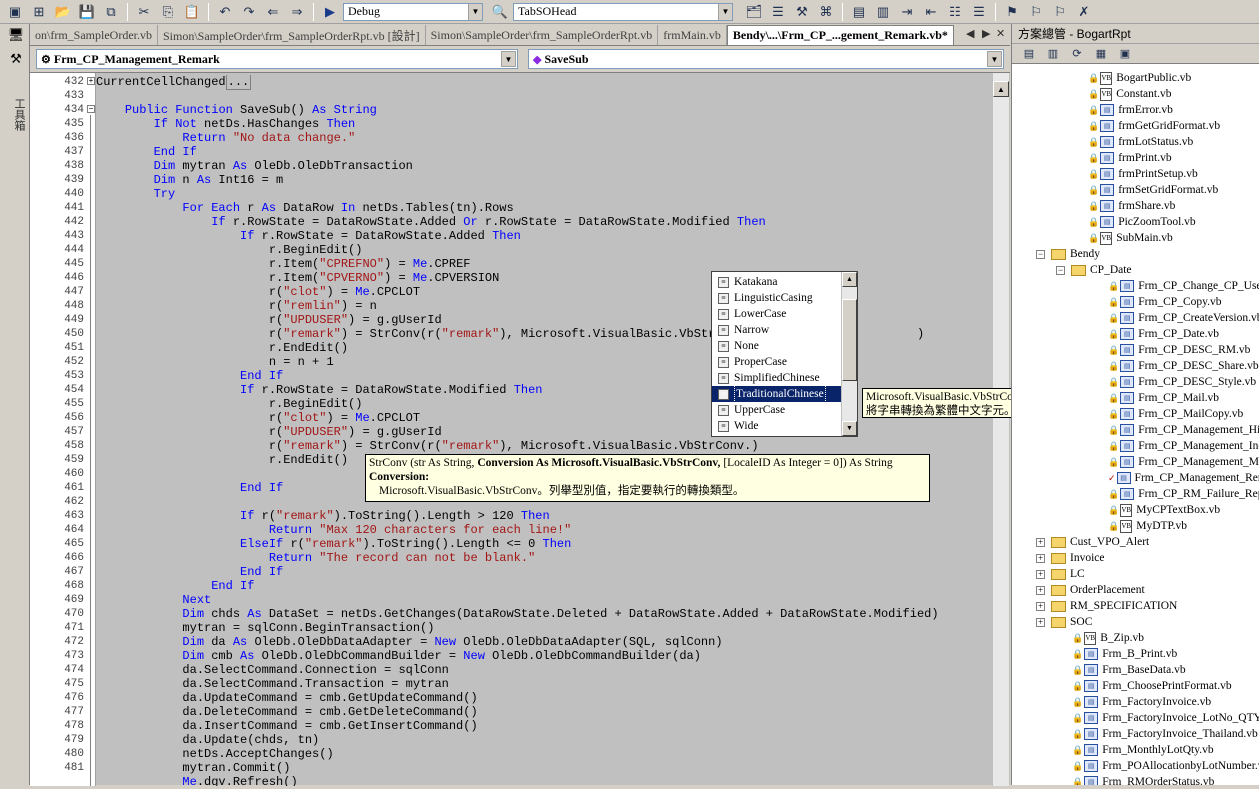 The height and width of the screenshot is (789, 1259). What do you see at coordinates (1068, 254) in the screenshot?
I see `tree-folder-node: − Bendy` at bounding box center [1068, 254].